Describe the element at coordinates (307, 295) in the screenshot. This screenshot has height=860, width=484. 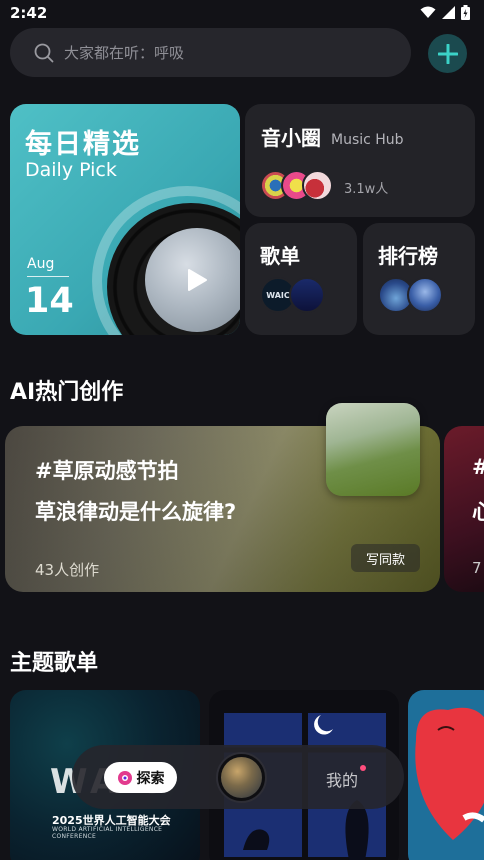
I see `playlist-thumb` at that location.